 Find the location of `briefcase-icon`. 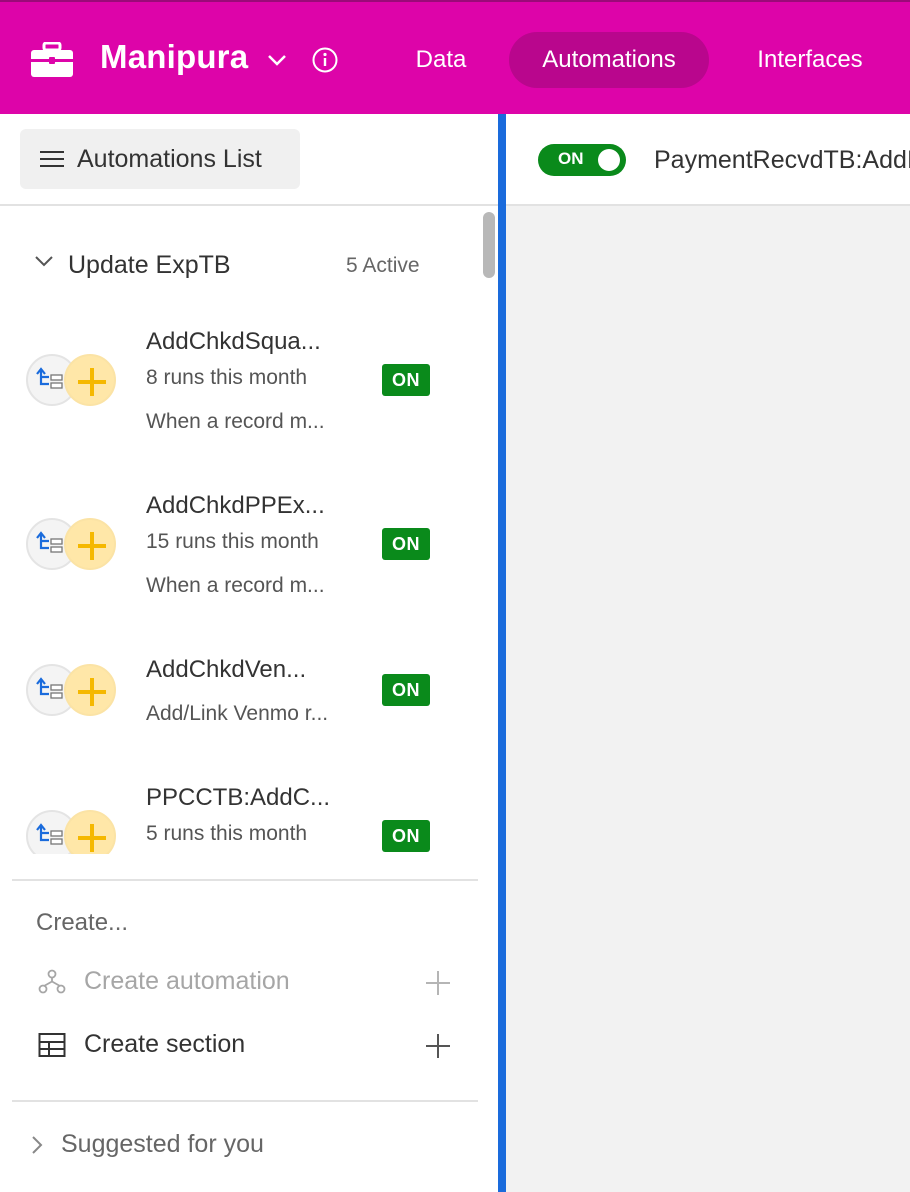

briefcase-icon is located at coordinates (52, 59).